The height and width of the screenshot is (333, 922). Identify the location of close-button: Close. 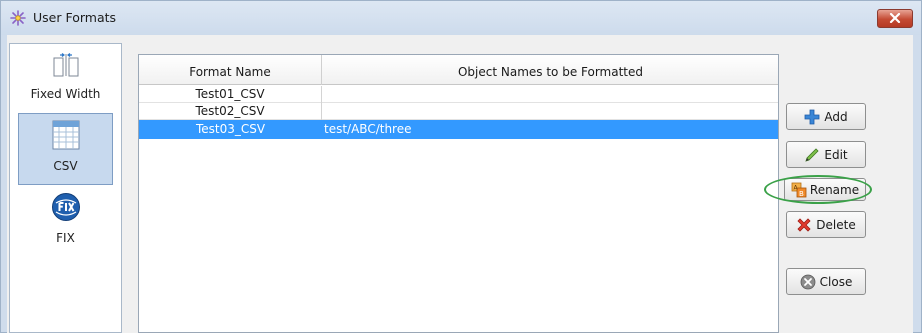
(826, 281).